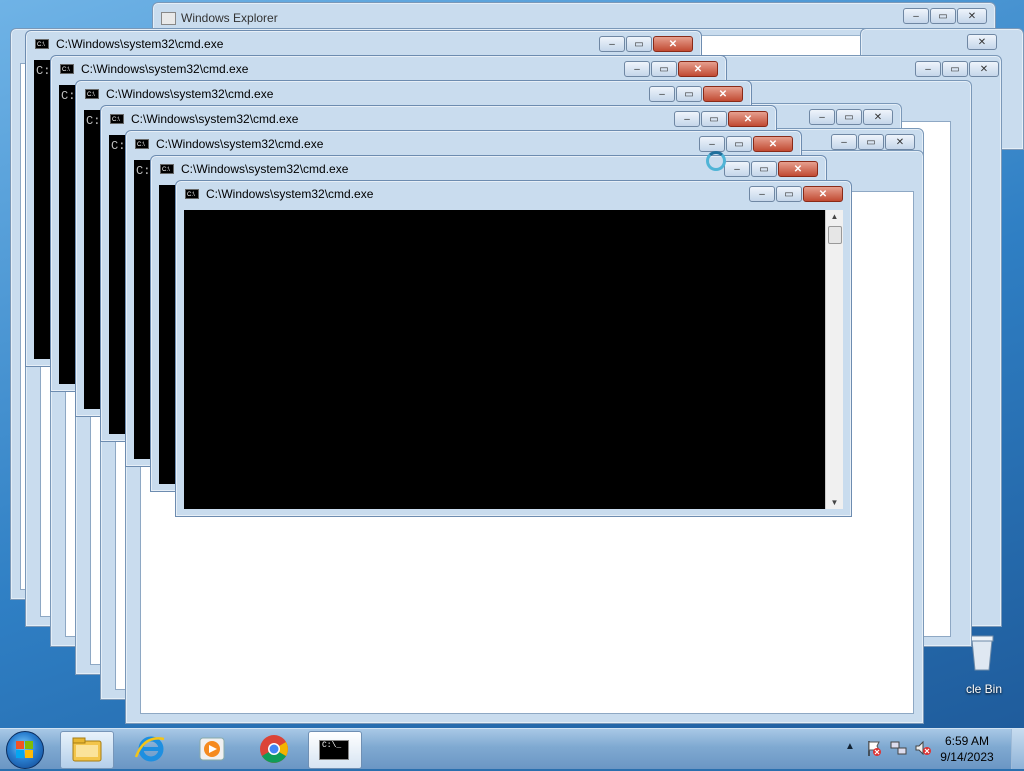 The image size is (1024, 771). What do you see at coordinates (835, 235) in the screenshot?
I see `scroll-thumb` at bounding box center [835, 235].